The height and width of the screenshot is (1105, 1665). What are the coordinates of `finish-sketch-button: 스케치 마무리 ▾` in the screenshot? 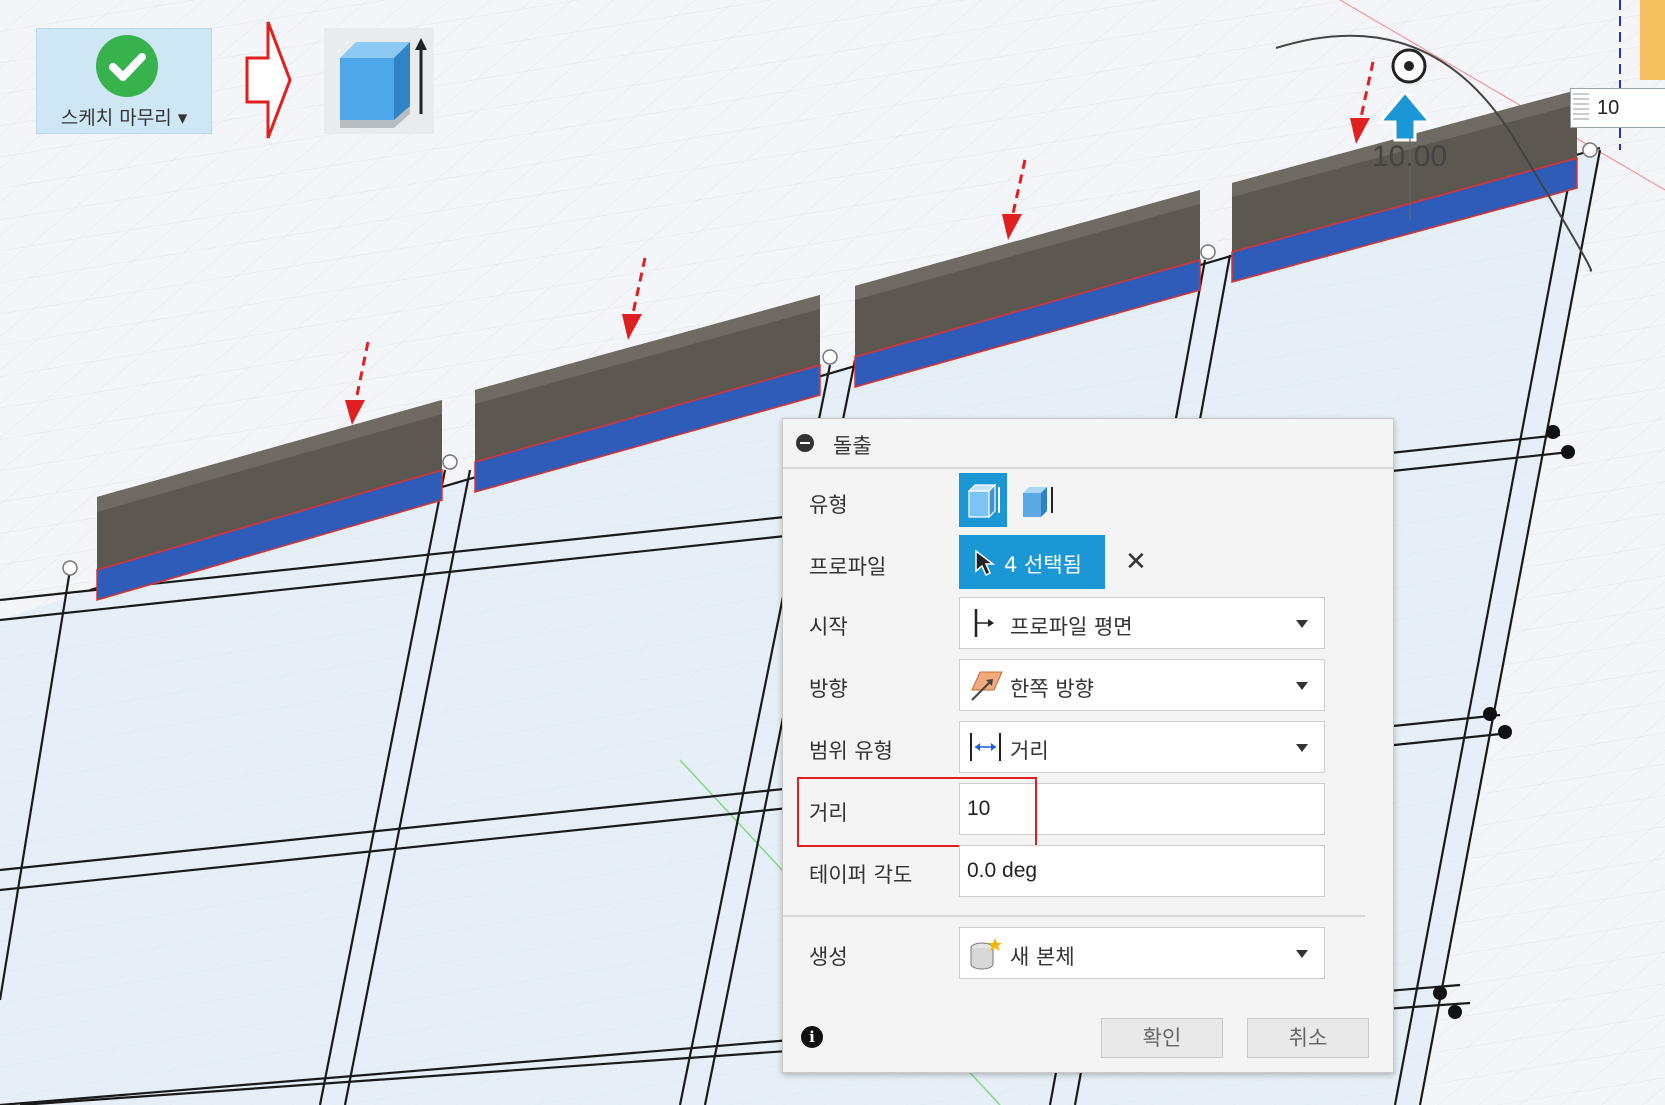 It's located at (124, 81).